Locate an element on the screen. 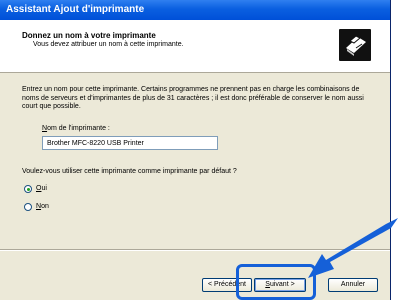 Image resolution: width=398 pixels, height=300 pixels. window-title: Assistant Ajout d'imprimante is located at coordinates (75, 9).